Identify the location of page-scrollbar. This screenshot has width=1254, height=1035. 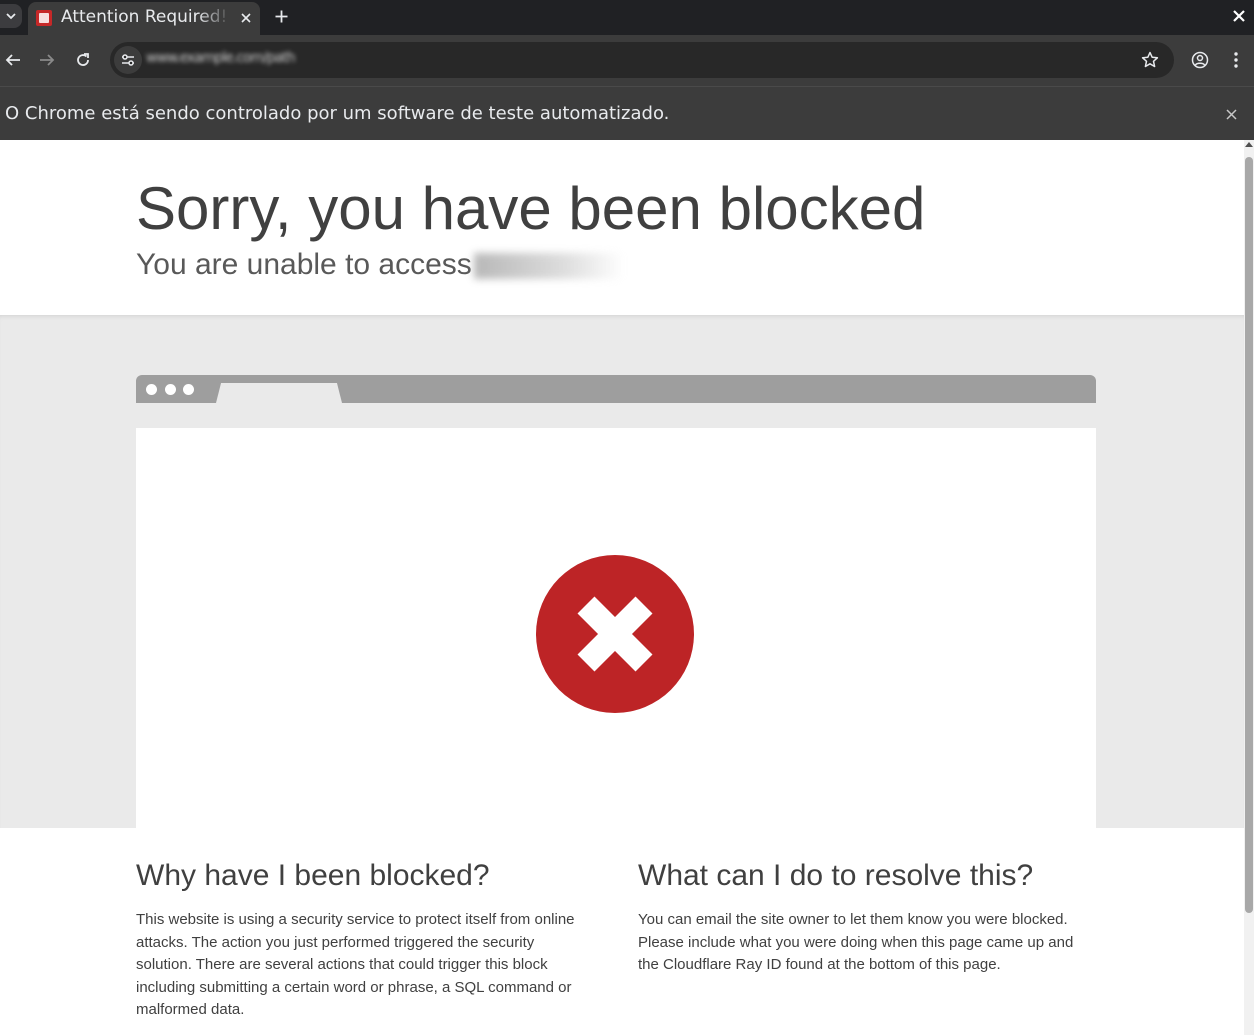
(1249, 587).